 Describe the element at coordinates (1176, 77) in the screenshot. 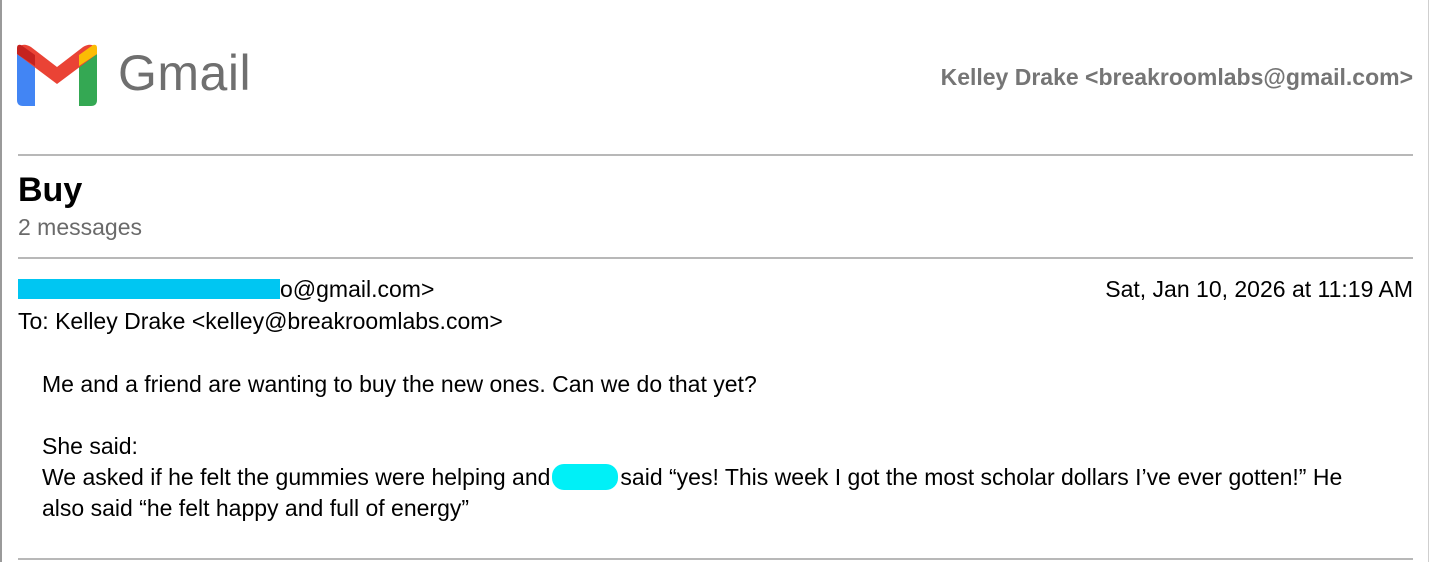

I see `account-label: Kelley Drake <breakroomlabs@gmail.com>` at that location.